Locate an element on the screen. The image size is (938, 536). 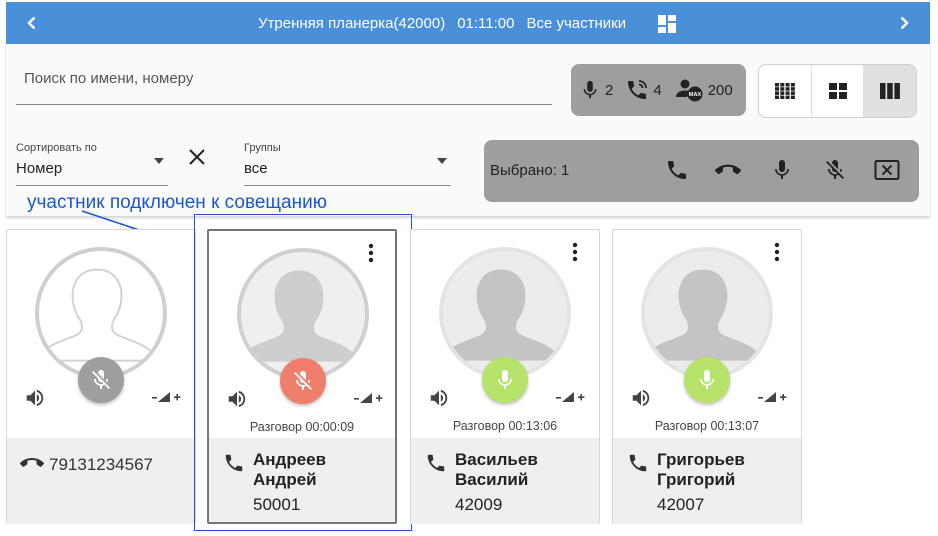
participant-info: Григорьев Григорий 42007 is located at coordinates (707, 481).